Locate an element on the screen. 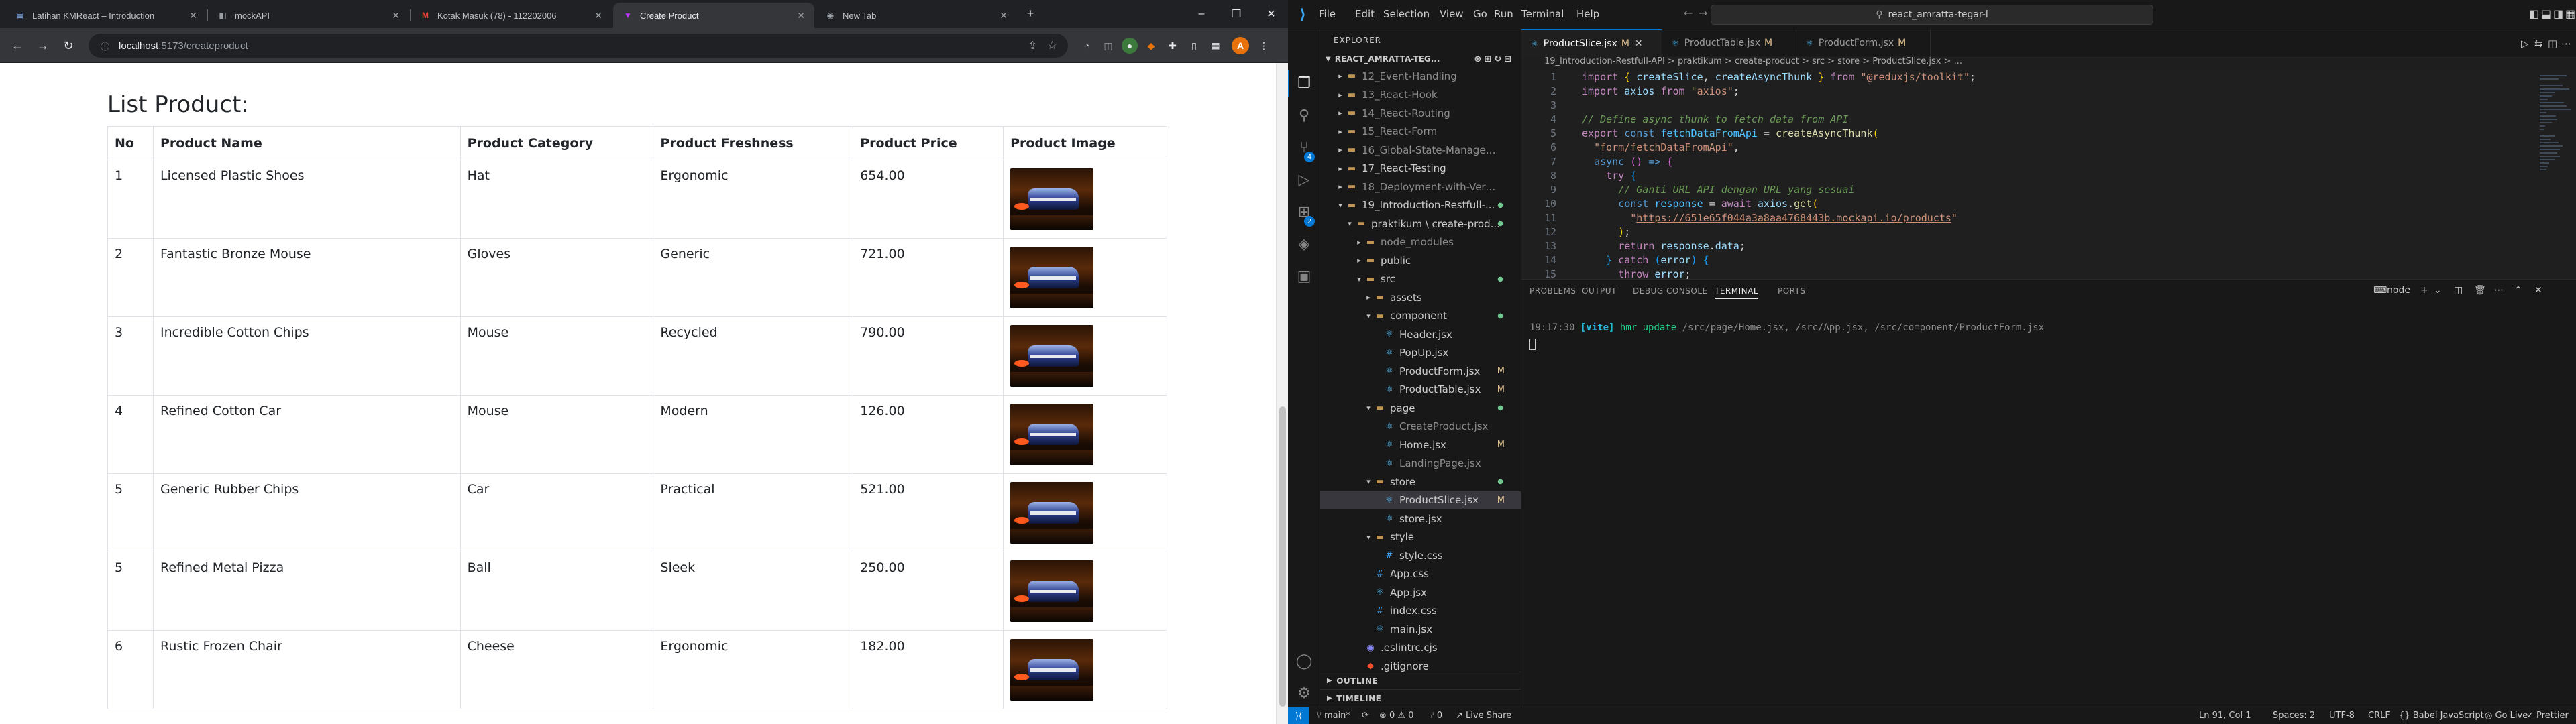 The height and width of the screenshot is (724, 2576). live-share-button: ↗ Live Share is located at coordinates (1483, 716).